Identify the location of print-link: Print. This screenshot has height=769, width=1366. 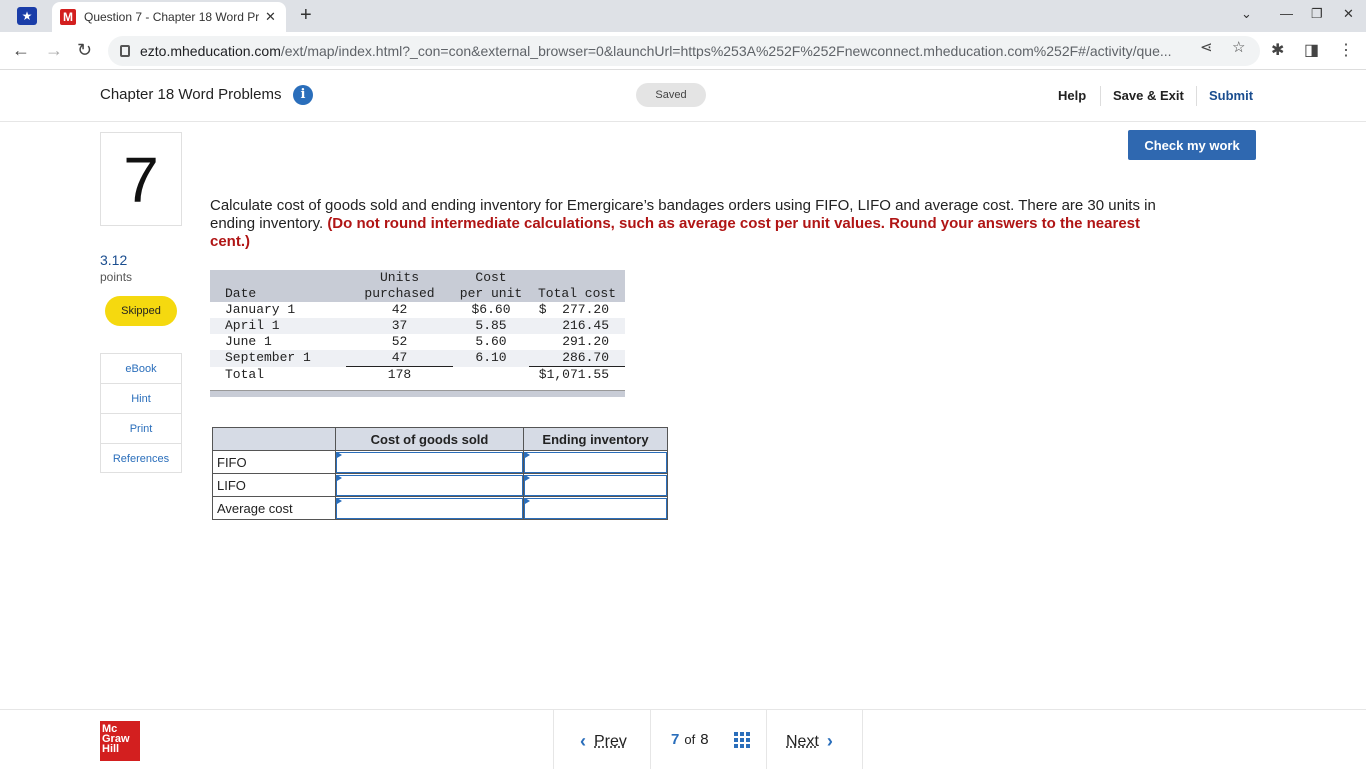
(141, 429).